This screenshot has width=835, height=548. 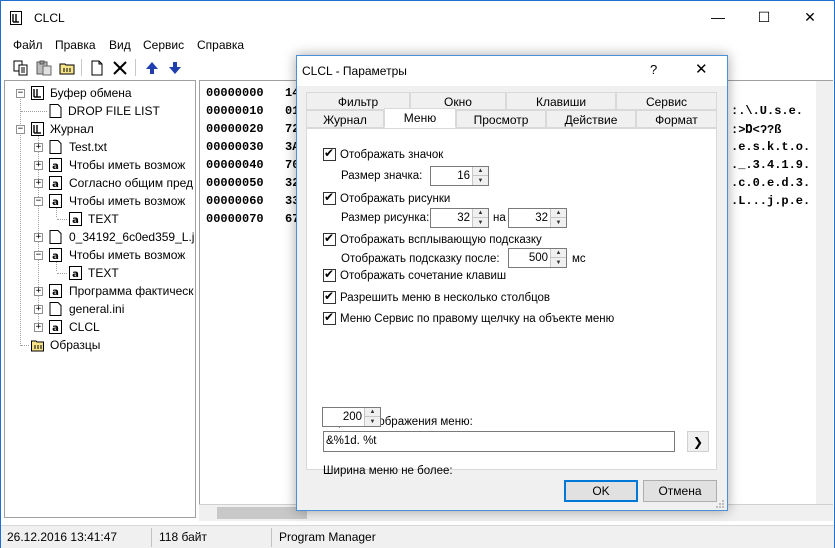 I want to click on multi-columns-checkbox: ✔ Разрешить меню в несколько столбцов, so click(x=436, y=296).